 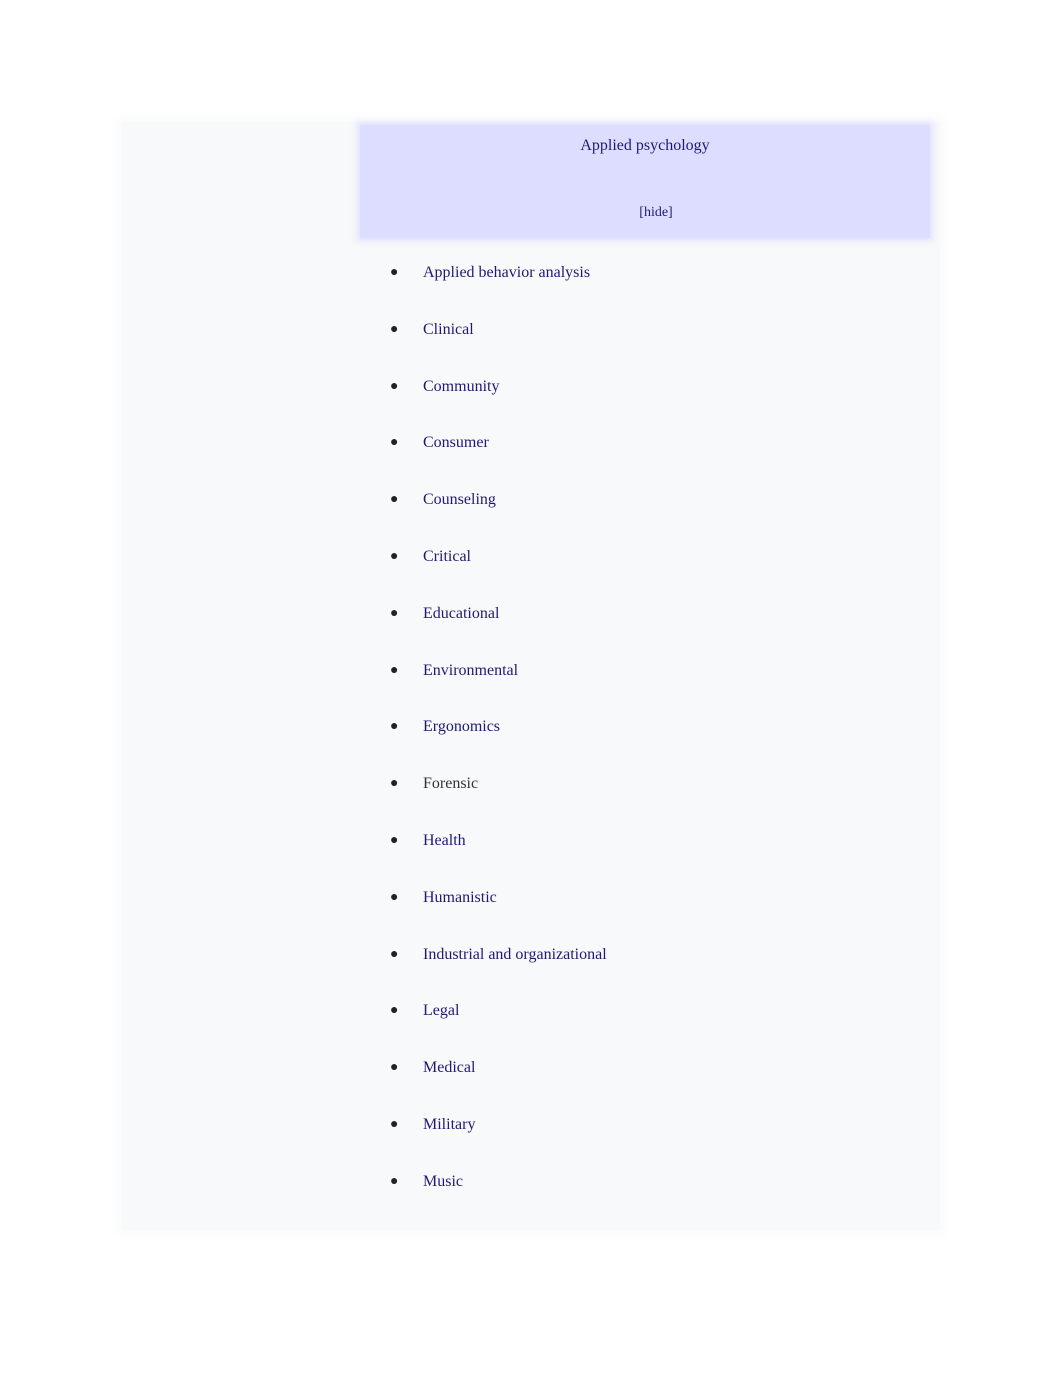 I want to click on navbox-item-link: Community, so click(x=461, y=387).